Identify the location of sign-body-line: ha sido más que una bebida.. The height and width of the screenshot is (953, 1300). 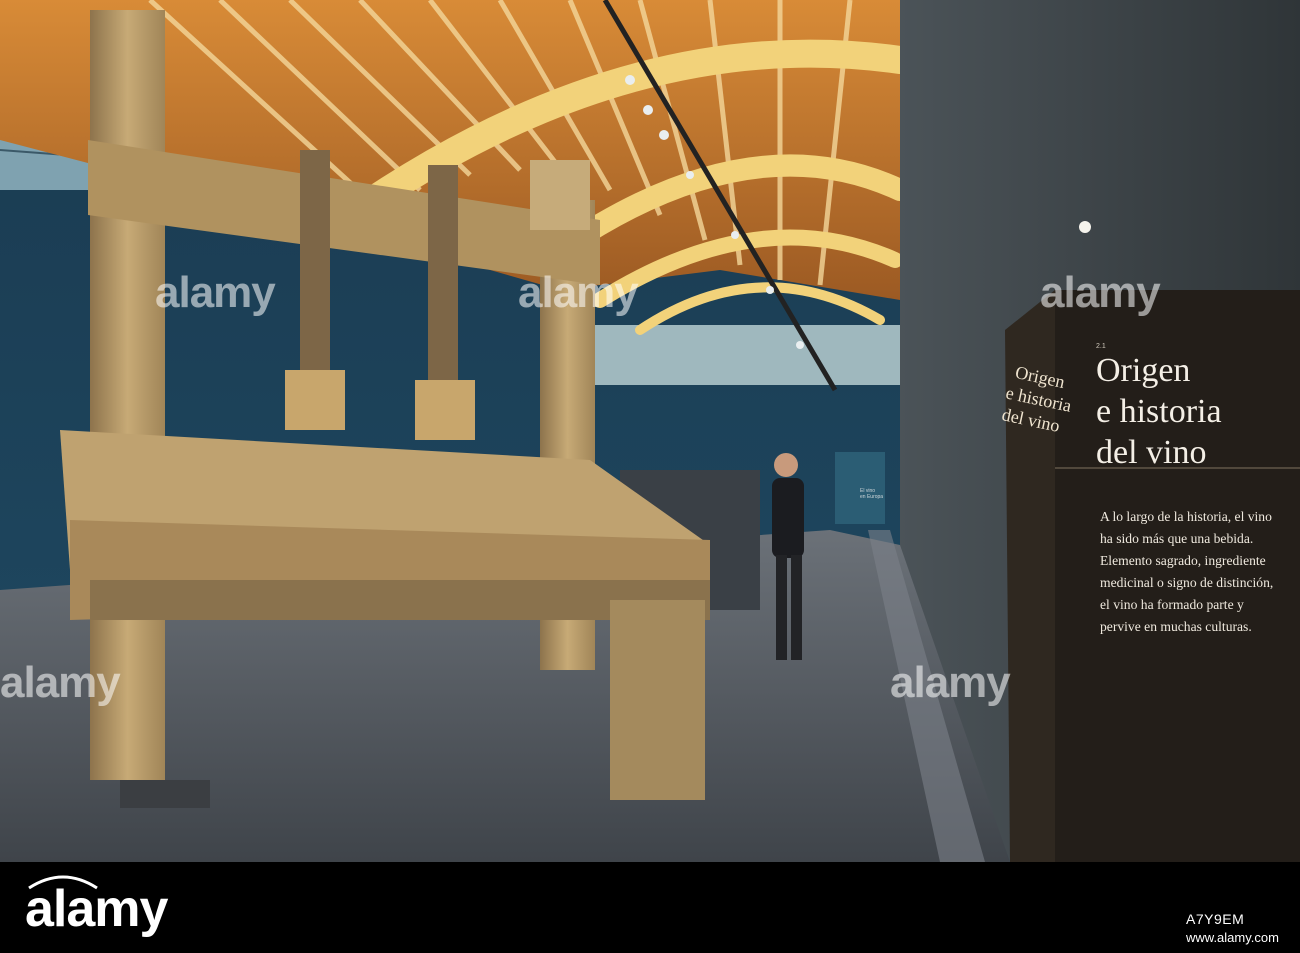
(1177, 538).